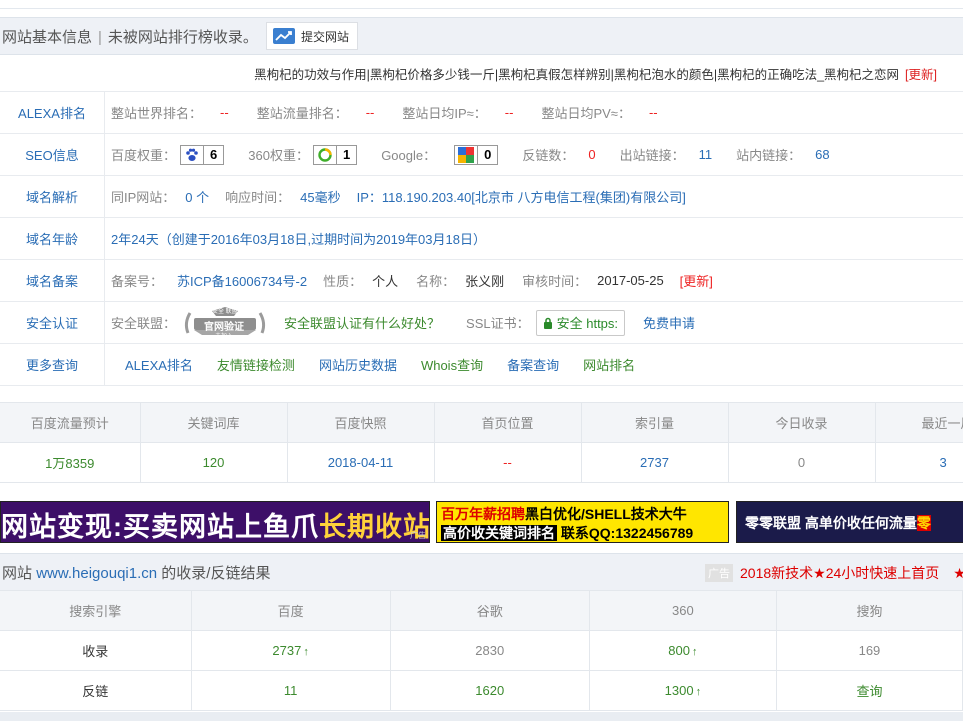  Describe the element at coordinates (287, 650) in the screenshot. I see `baidu-index-value: 2737` at that location.